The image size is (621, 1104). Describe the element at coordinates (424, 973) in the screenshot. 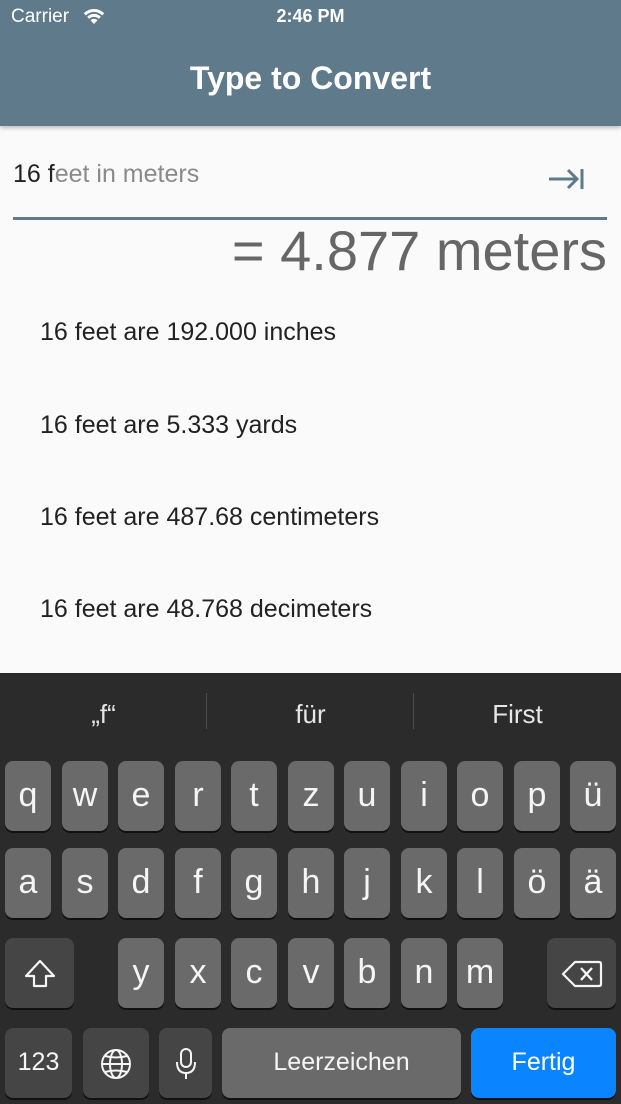

I see `key-n: n` at that location.